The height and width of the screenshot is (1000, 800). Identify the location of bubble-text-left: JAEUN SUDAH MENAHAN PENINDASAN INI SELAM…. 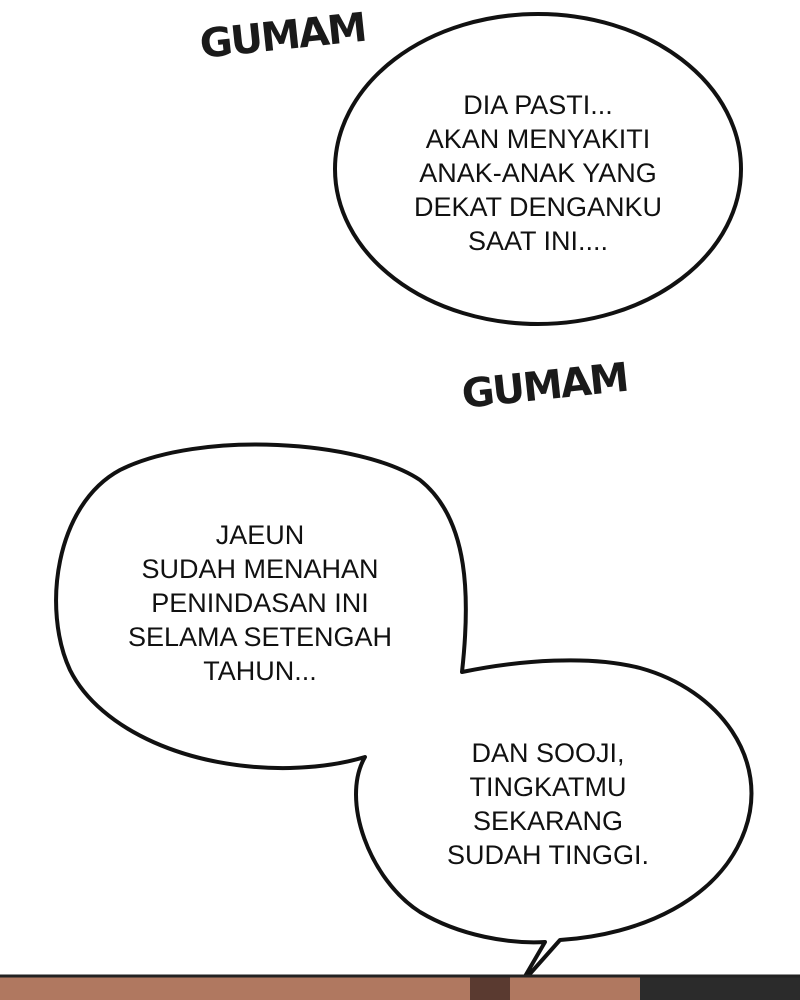
(260, 603).